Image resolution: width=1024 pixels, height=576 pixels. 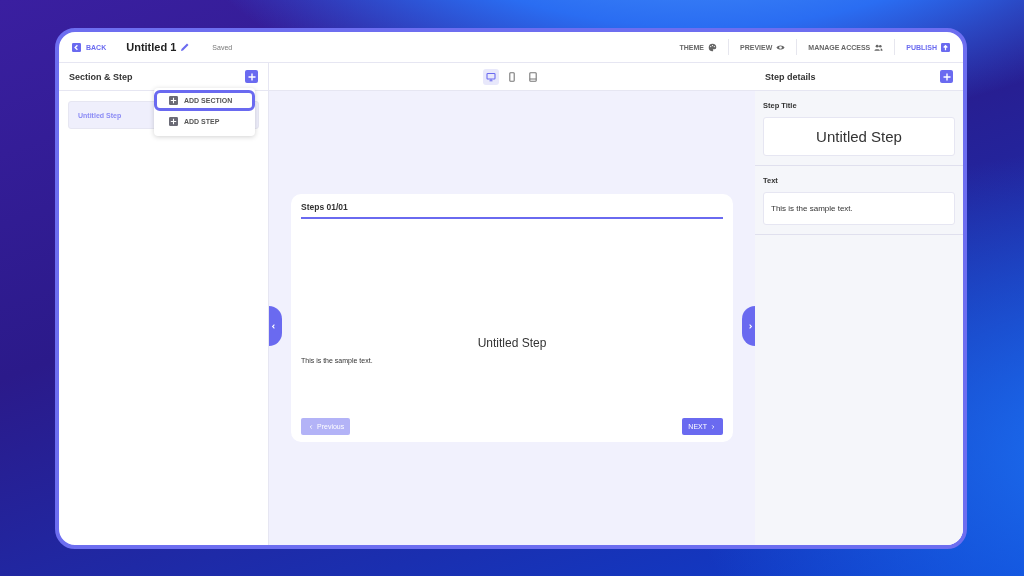 What do you see at coordinates (101, 76) in the screenshot?
I see `panel-title: Section & Step` at bounding box center [101, 76].